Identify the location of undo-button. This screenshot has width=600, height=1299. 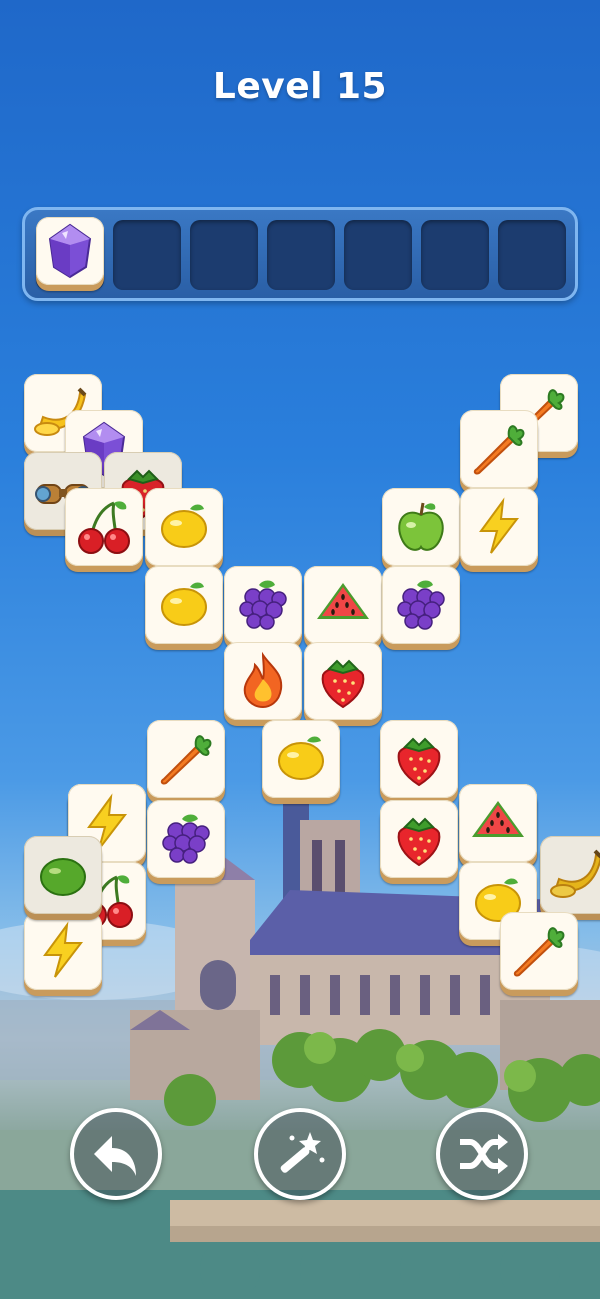
(116, 1154).